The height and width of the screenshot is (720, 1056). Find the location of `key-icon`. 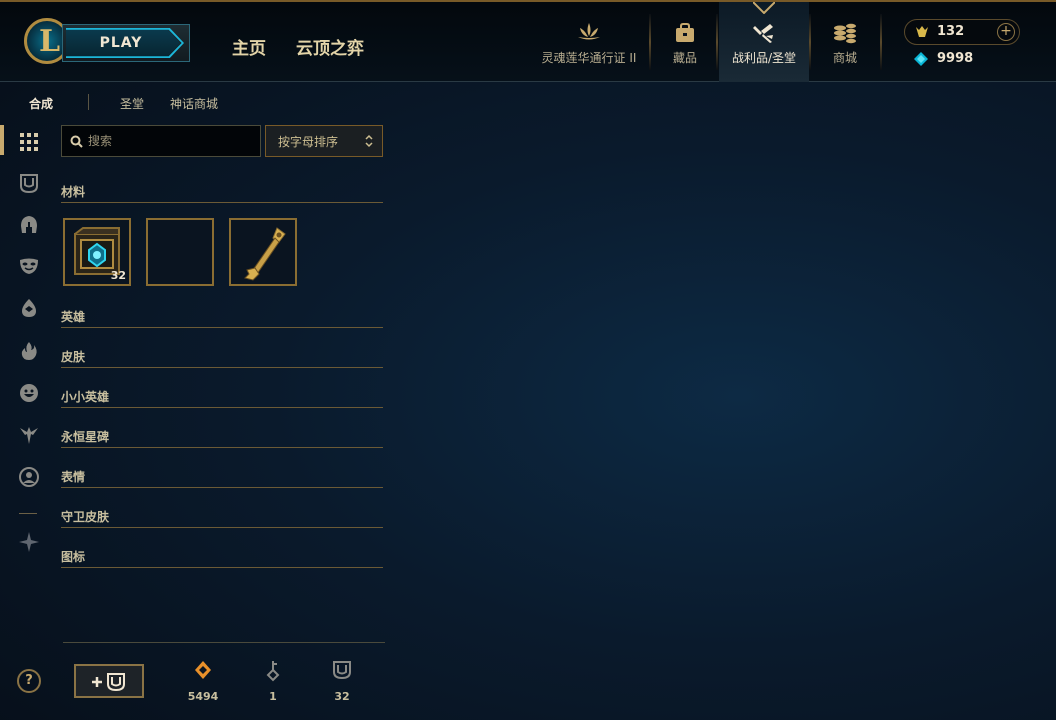

key-icon is located at coordinates (273, 671).